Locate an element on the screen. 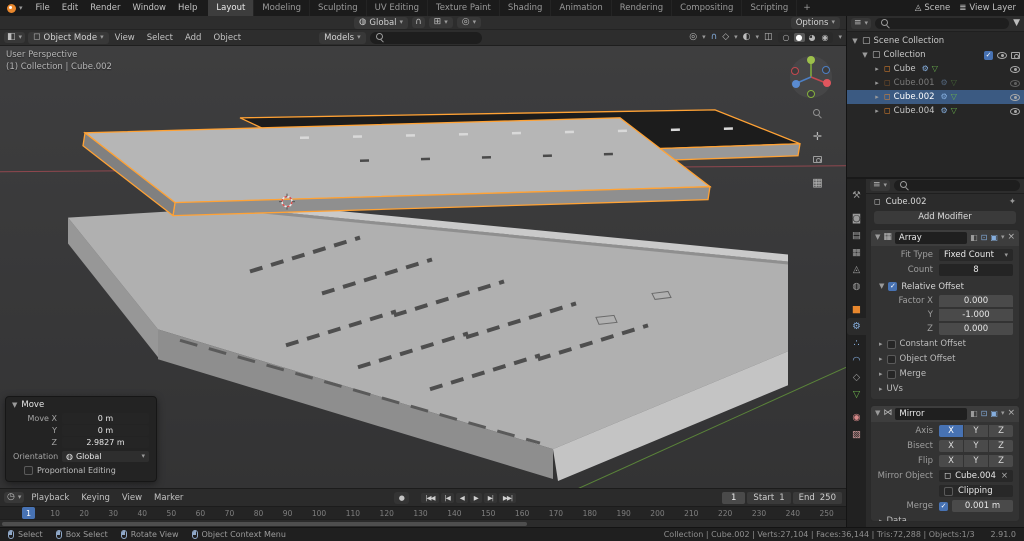 The height and width of the screenshot is (541, 1024). properties-tab-render: ◙ is located at coordinates (856, 218).